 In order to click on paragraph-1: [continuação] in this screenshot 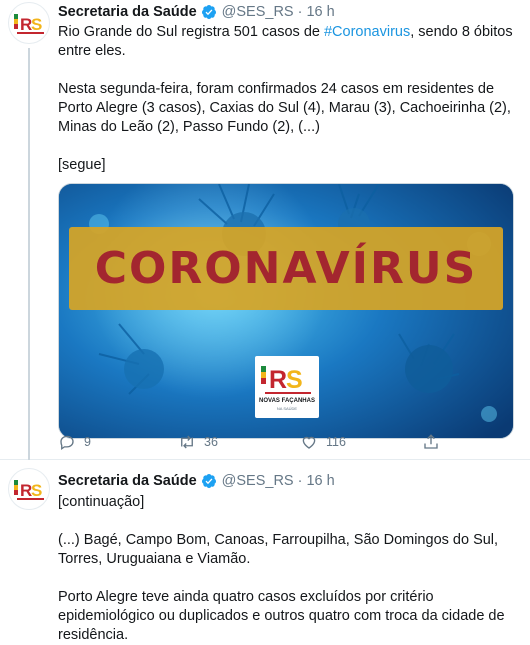, I will do `click(101, 502)`.